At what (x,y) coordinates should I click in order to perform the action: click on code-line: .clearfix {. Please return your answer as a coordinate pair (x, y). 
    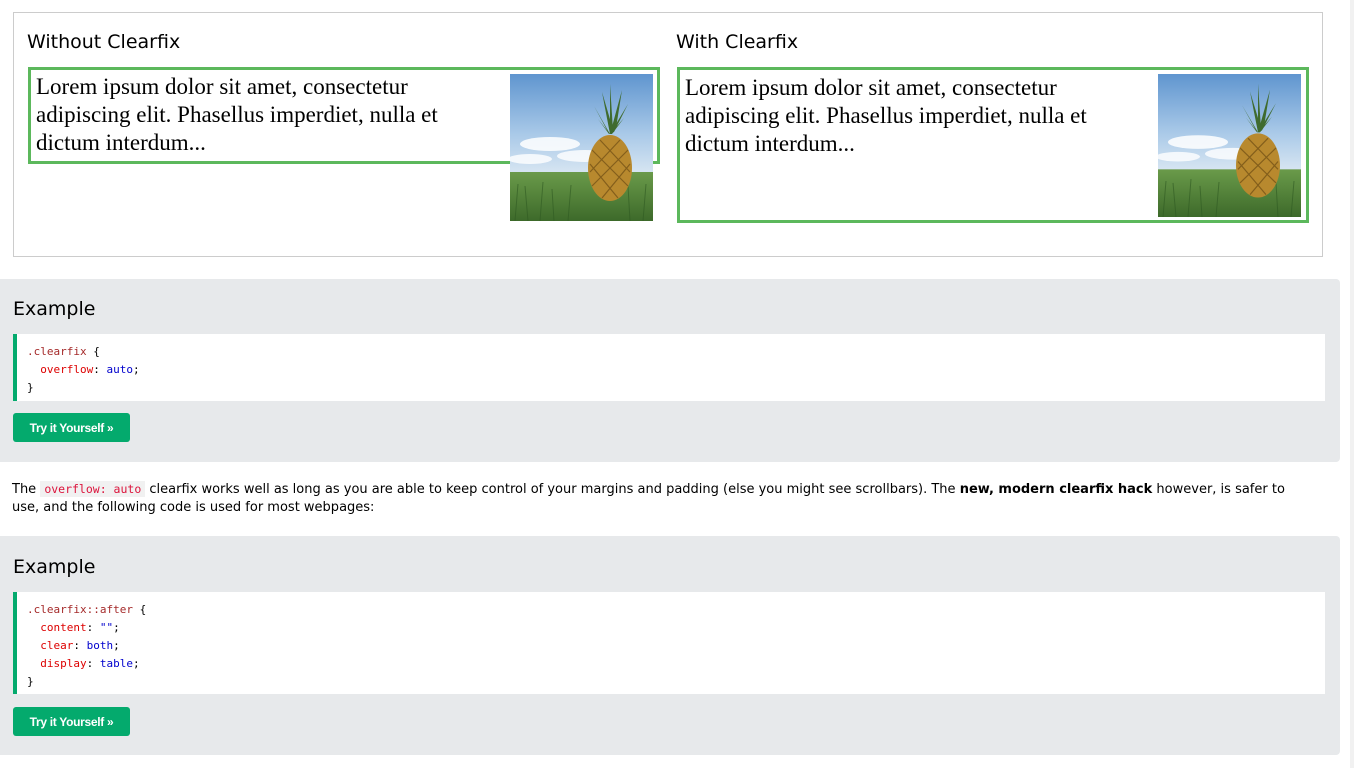
    Looking at the image, I should click on (676, 352).